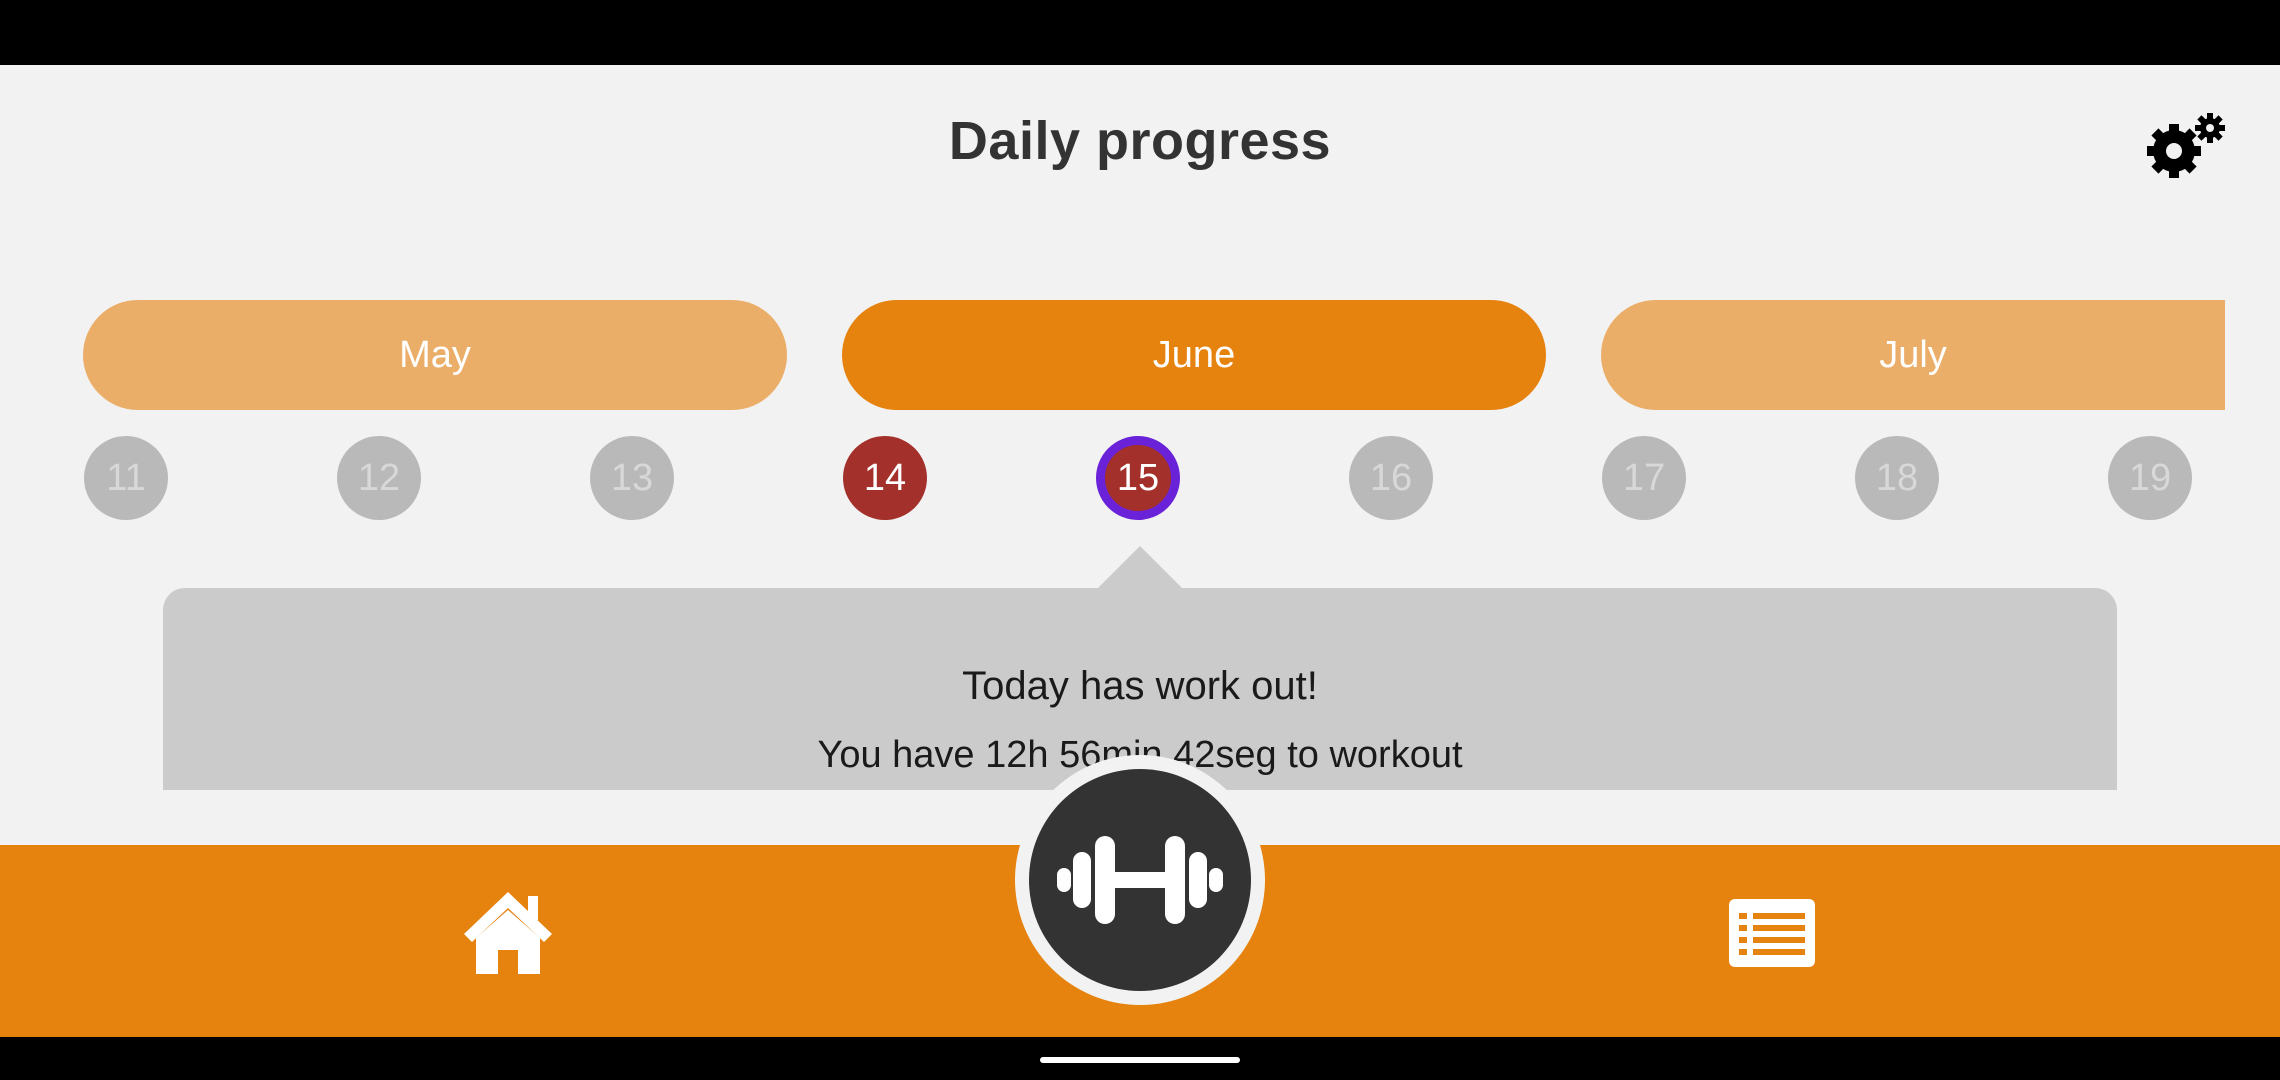 This screenshot has height=1080, width=2280. I want to click on info-title: Today has work out!, so click(1140, 686).